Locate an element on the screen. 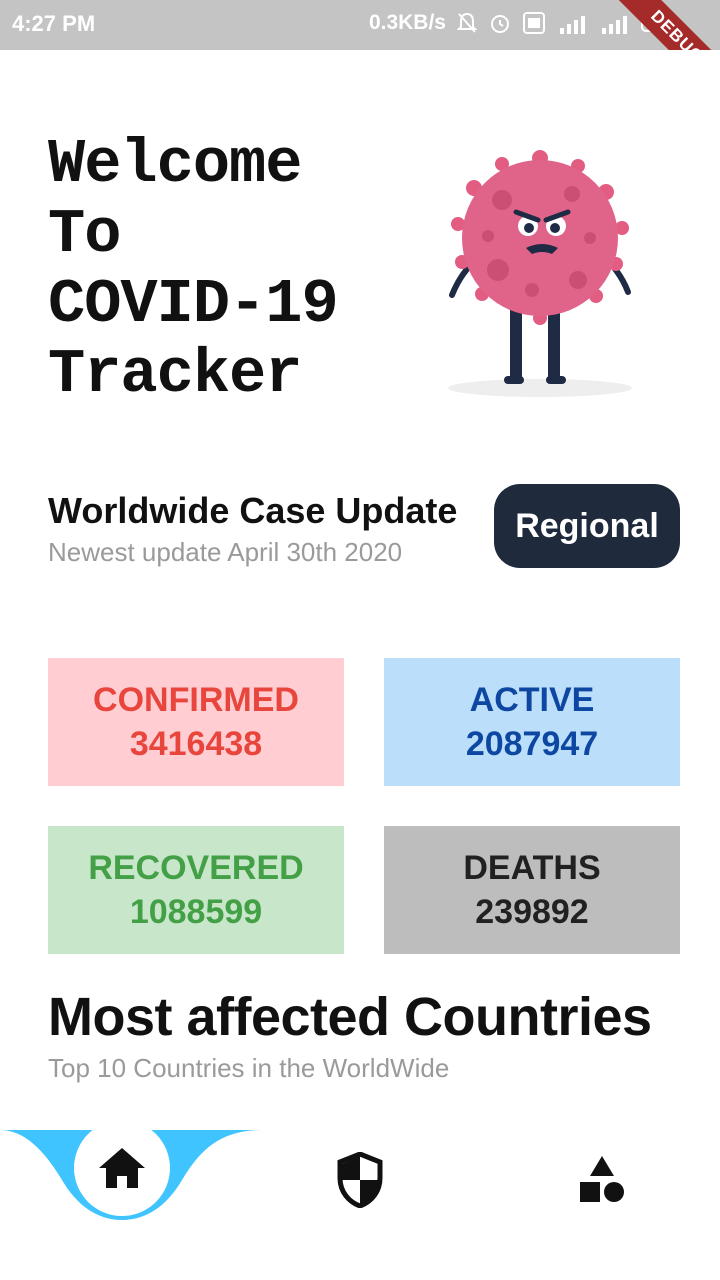  active-value: 2087947 is located at coordinates (532, 744).